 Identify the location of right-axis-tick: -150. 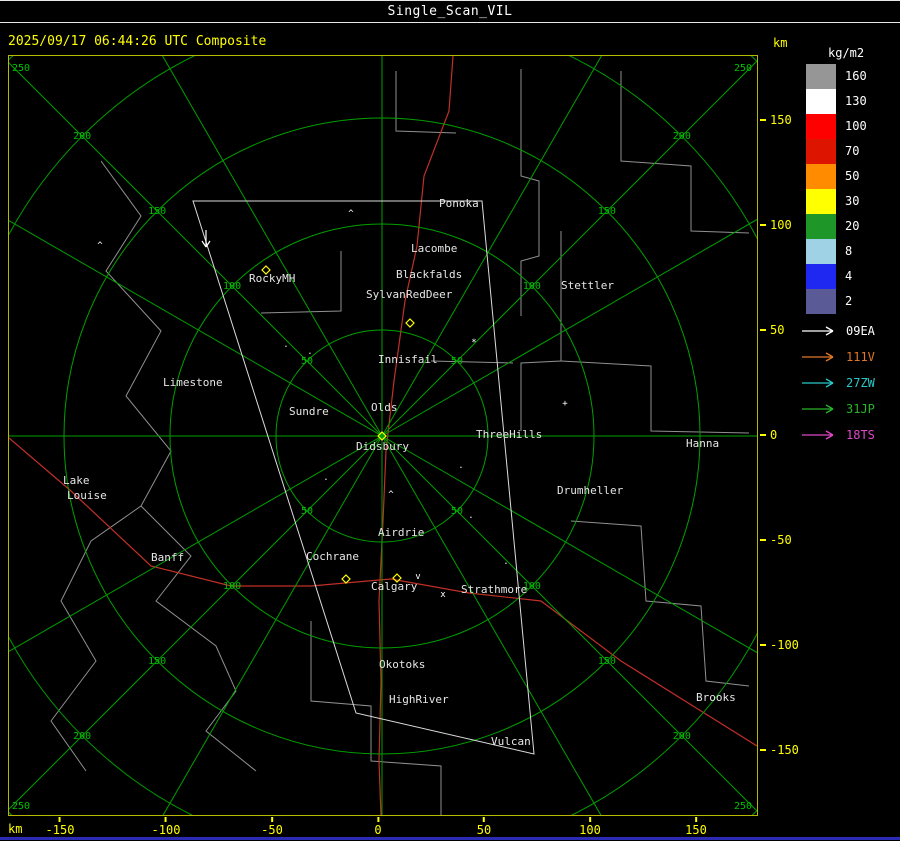
(779, 750).